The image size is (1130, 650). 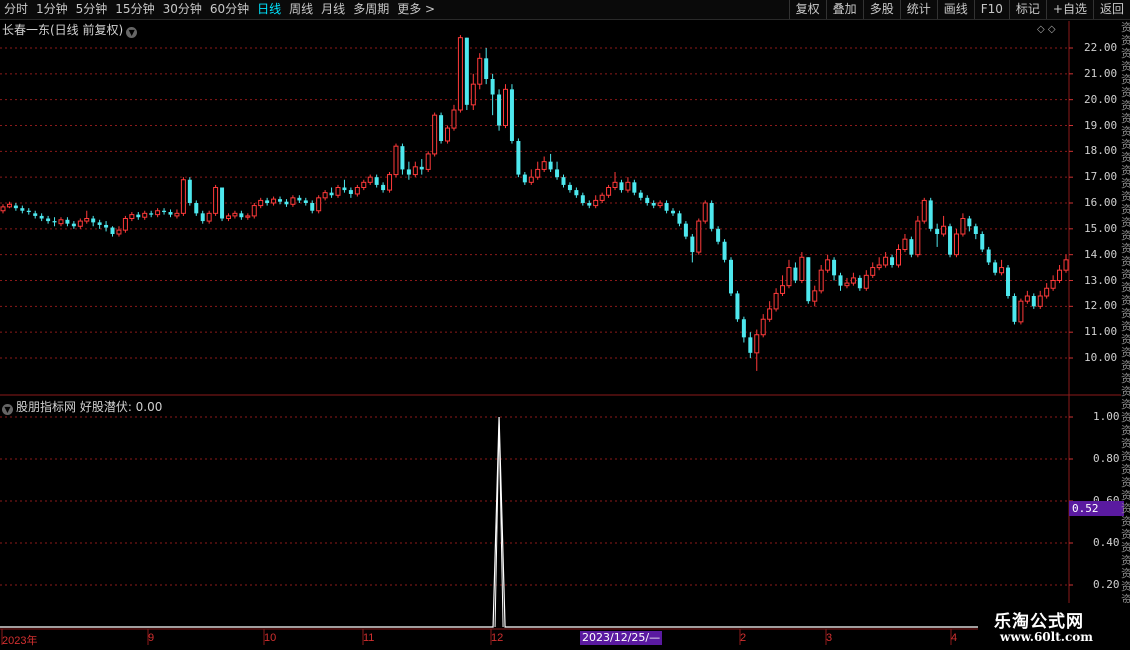 I want to click on price-tick-label: 19.00, so click(x=1101, y=125).